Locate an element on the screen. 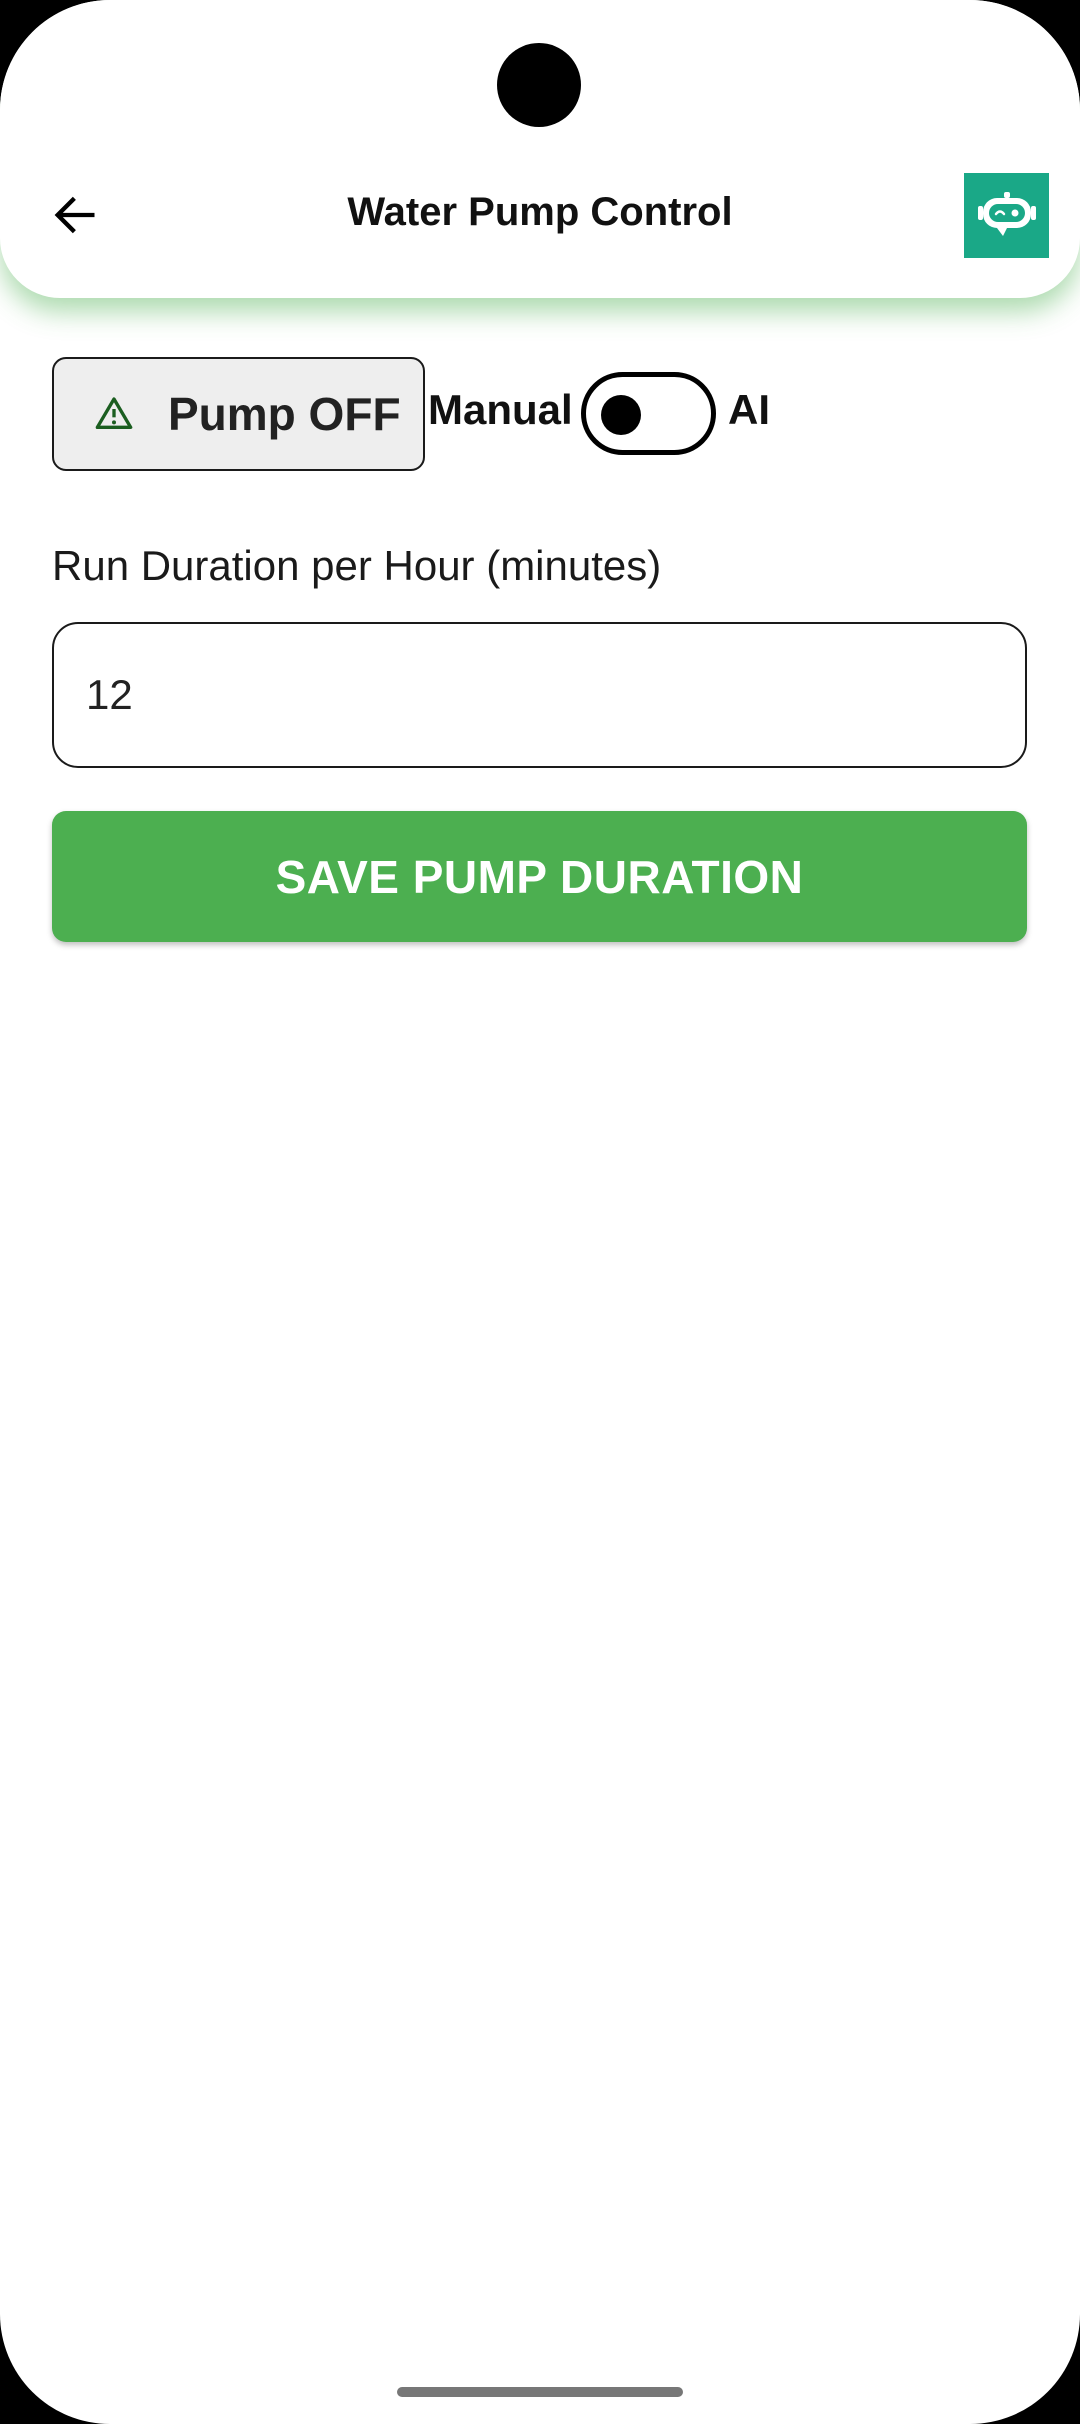 Image resolution: width=1080 pixels, height=2424 pixels. pump-status-label: Pump OFF is located at coordinates (284, 414).